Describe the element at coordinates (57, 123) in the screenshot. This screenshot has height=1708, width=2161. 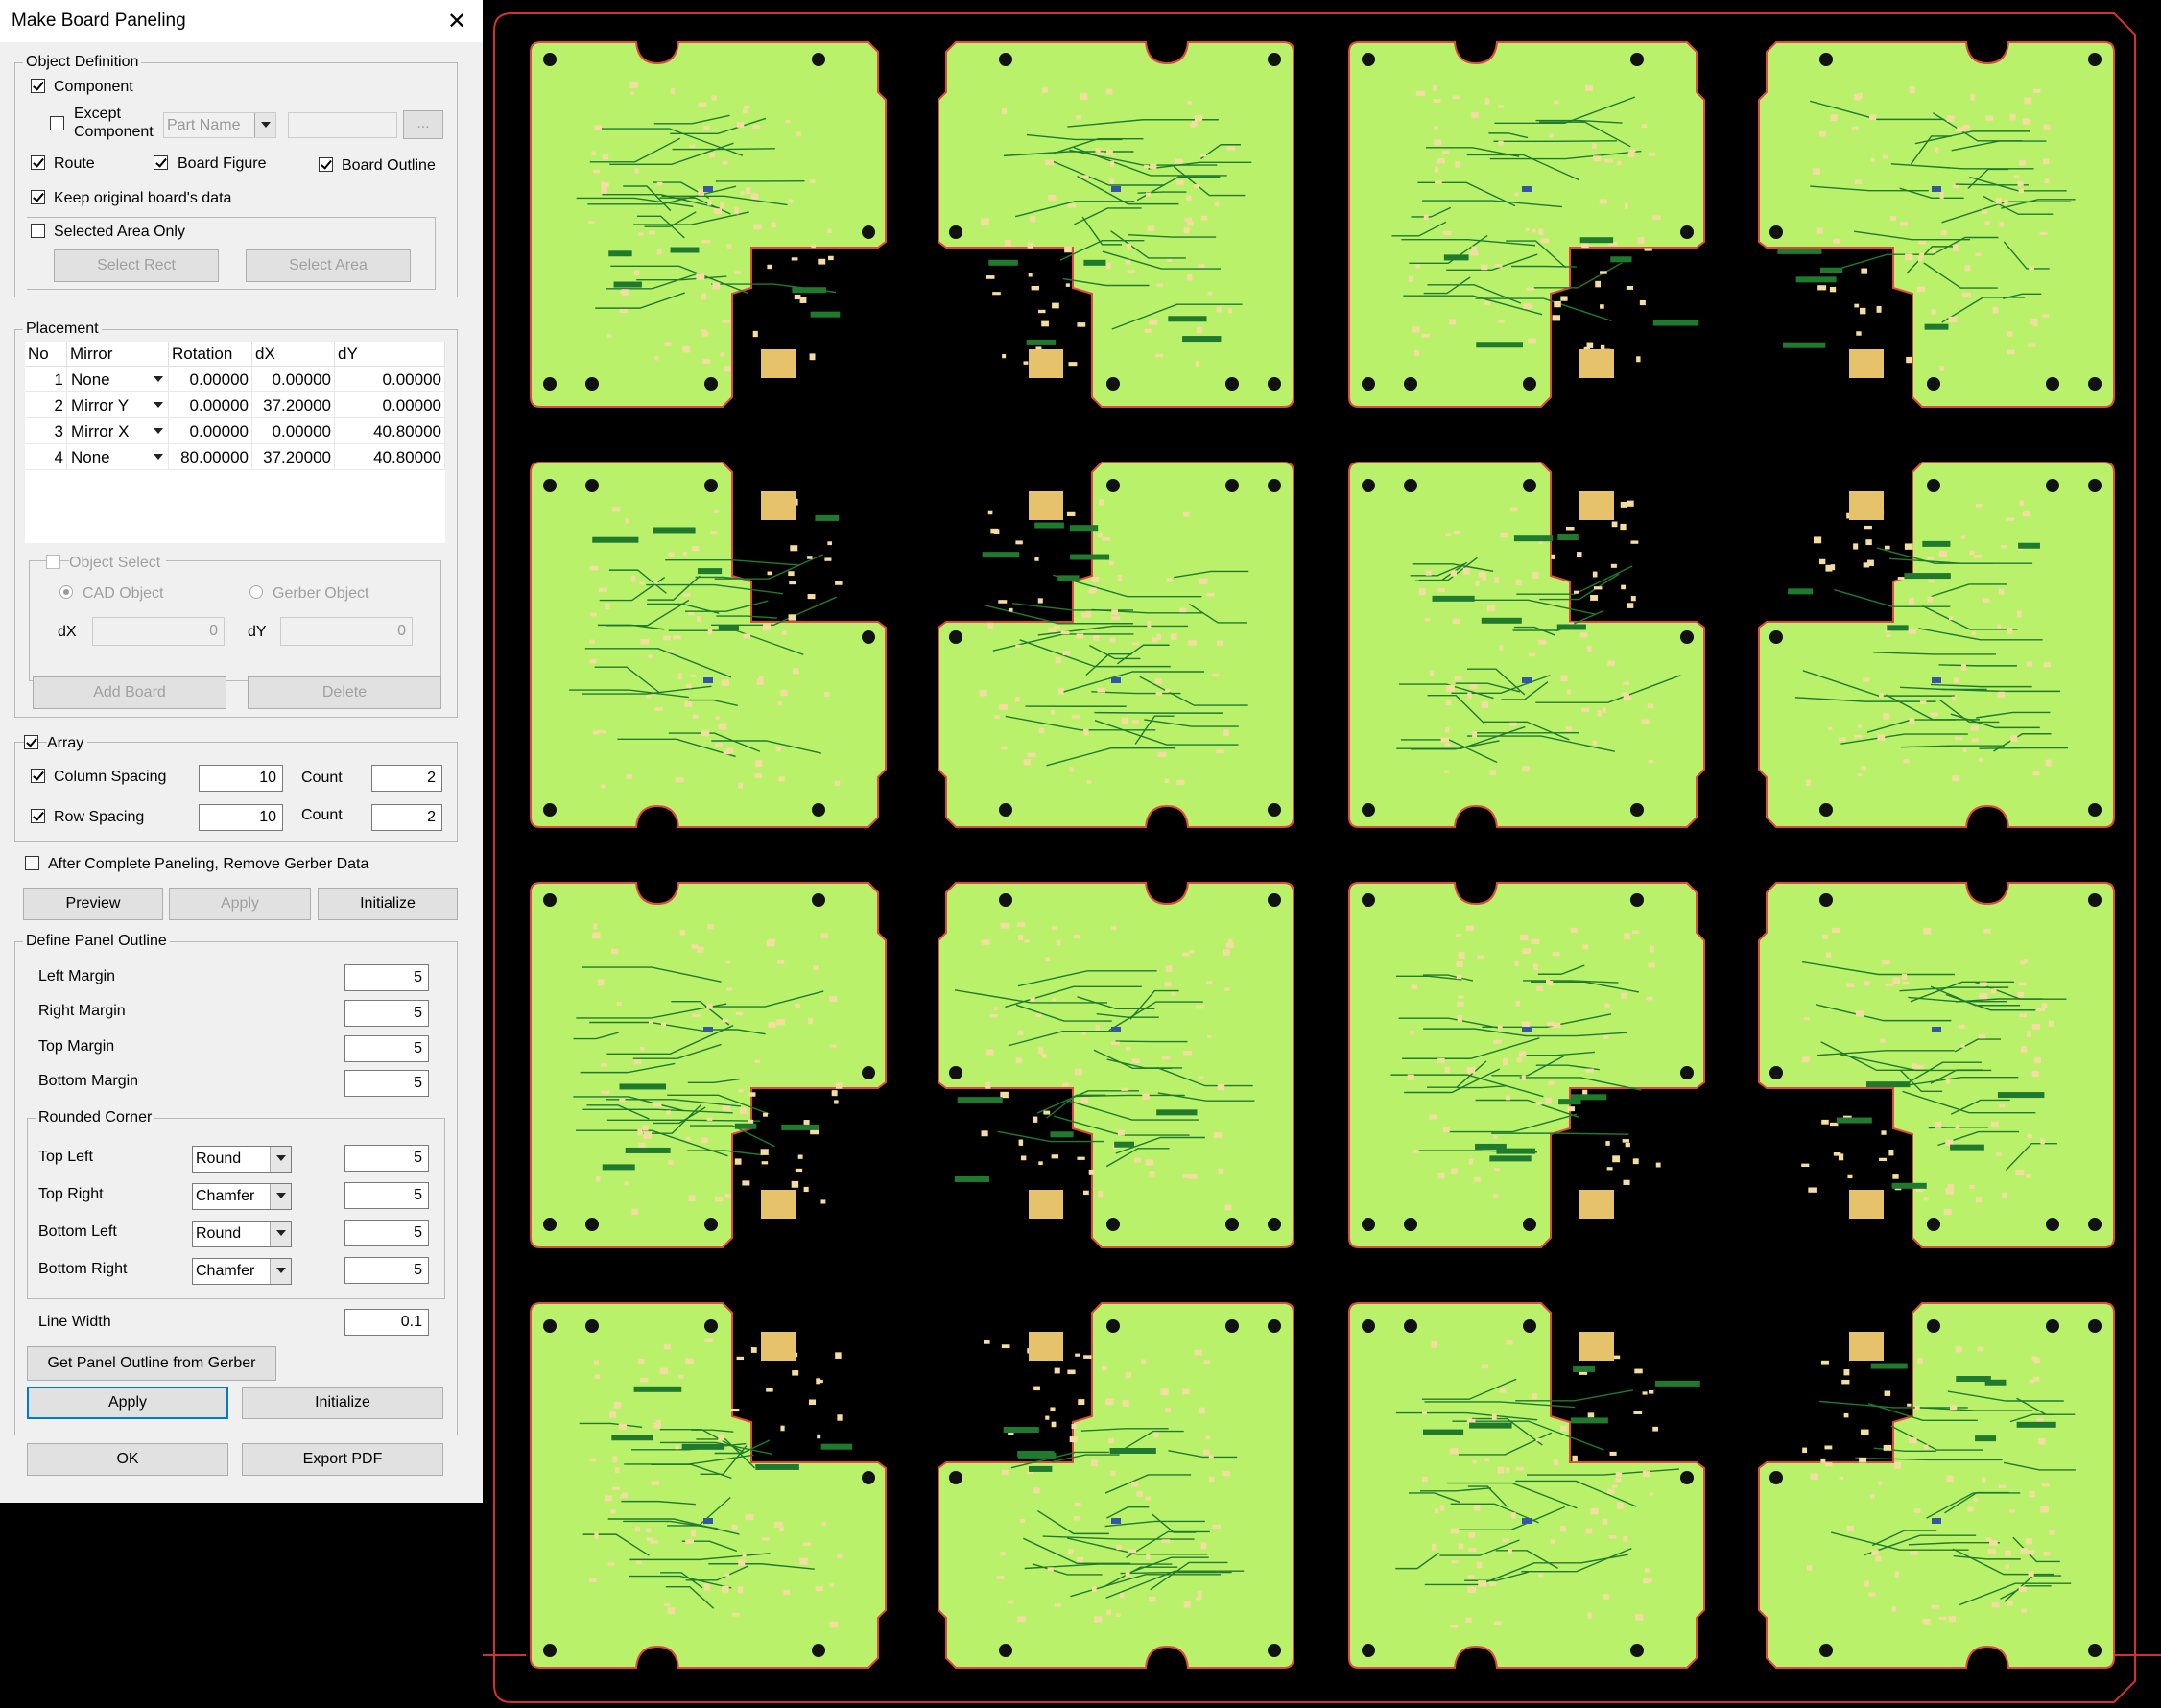
I see `except-component-checkbox` at that location.